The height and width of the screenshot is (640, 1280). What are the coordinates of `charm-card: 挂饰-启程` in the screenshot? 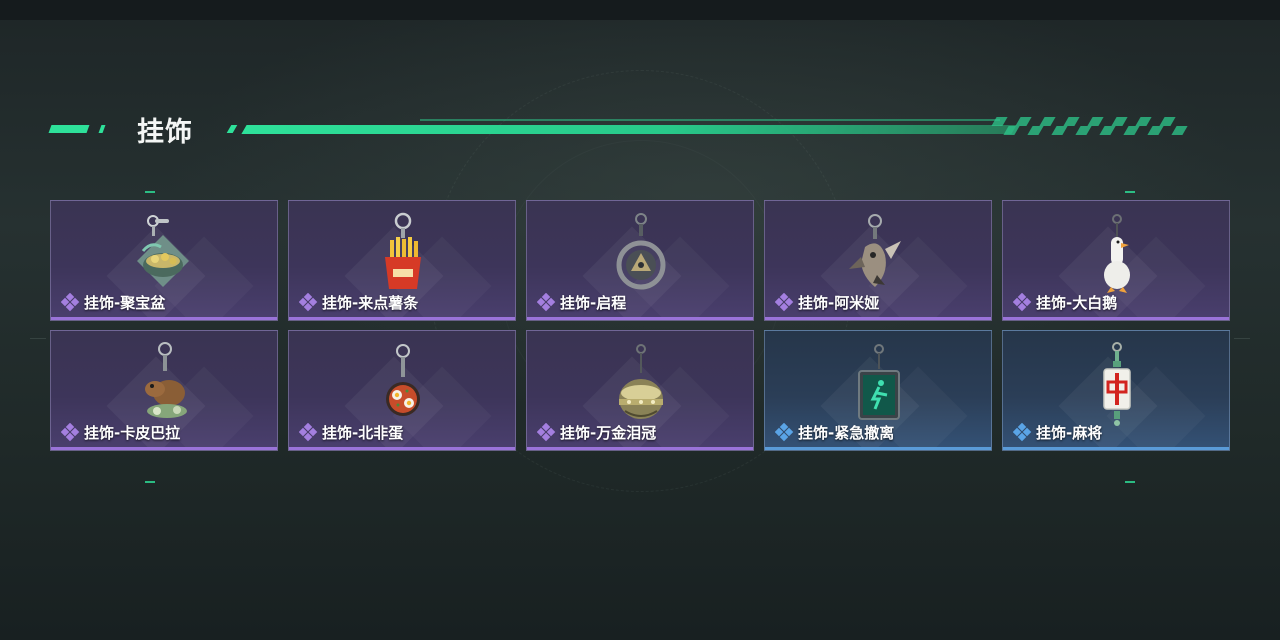 It's located at (640, 260).